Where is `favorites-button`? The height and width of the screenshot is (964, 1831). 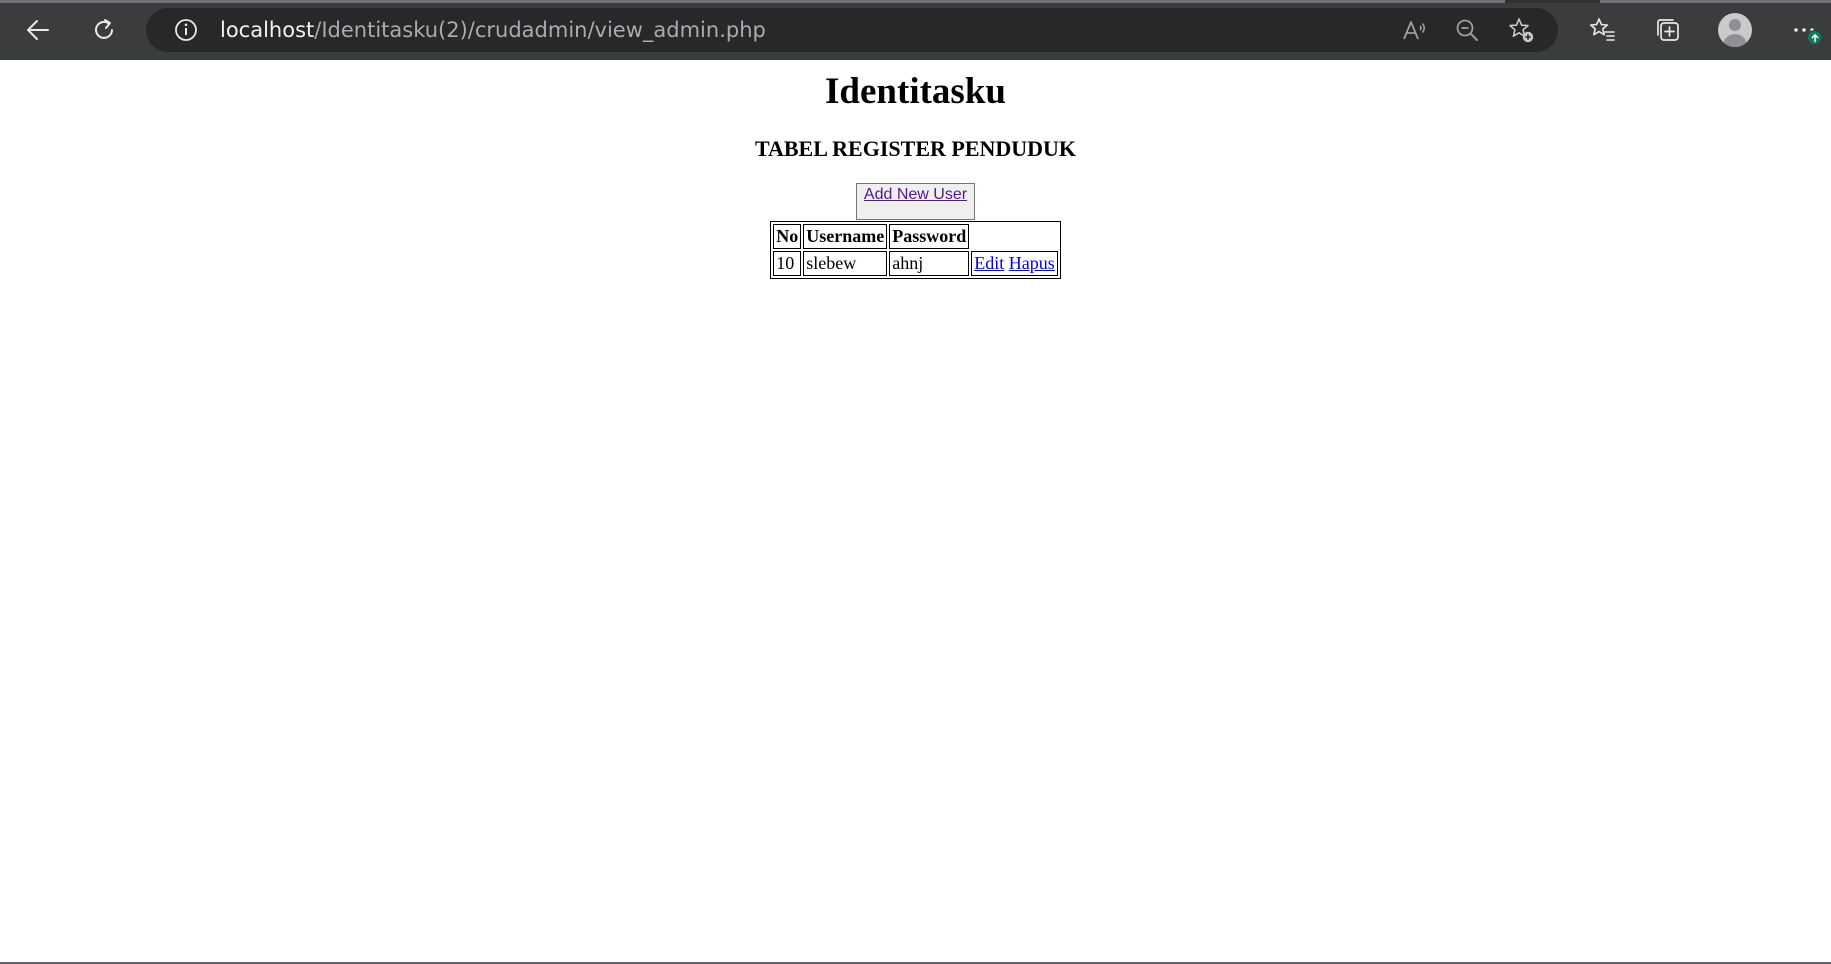
favorites-button is located at coordinates (1602, 30).